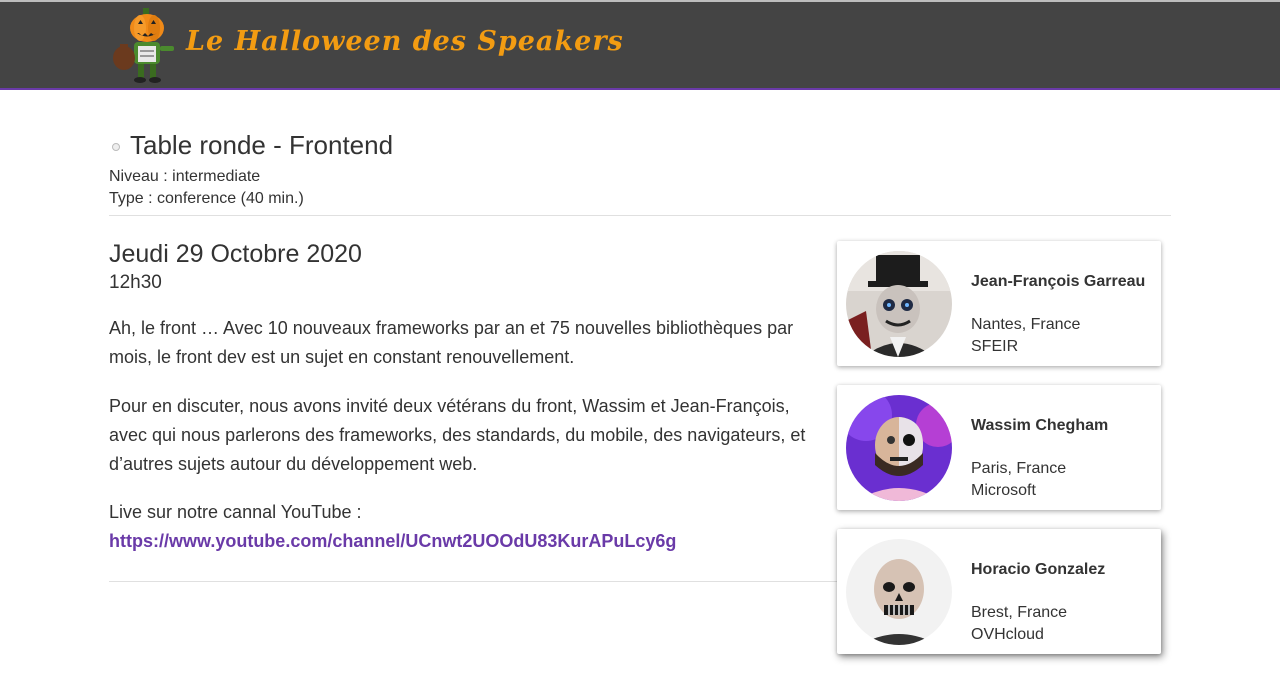 The image size is (1280, 674). What do you see at coordinates (1019, 468) in the screenshot?
I see `speaker-city: Paris, France` at bounding box center [1019, 468].